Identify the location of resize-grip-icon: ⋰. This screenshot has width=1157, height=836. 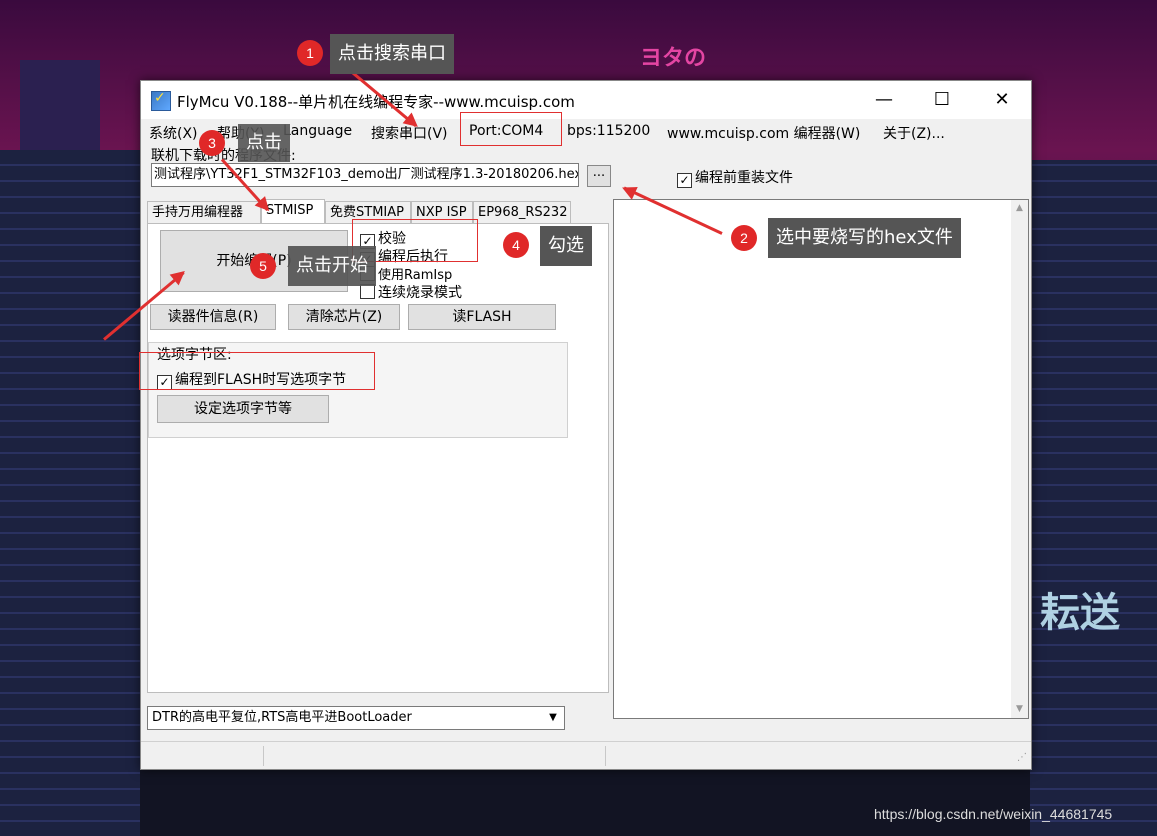
(1022, 757).